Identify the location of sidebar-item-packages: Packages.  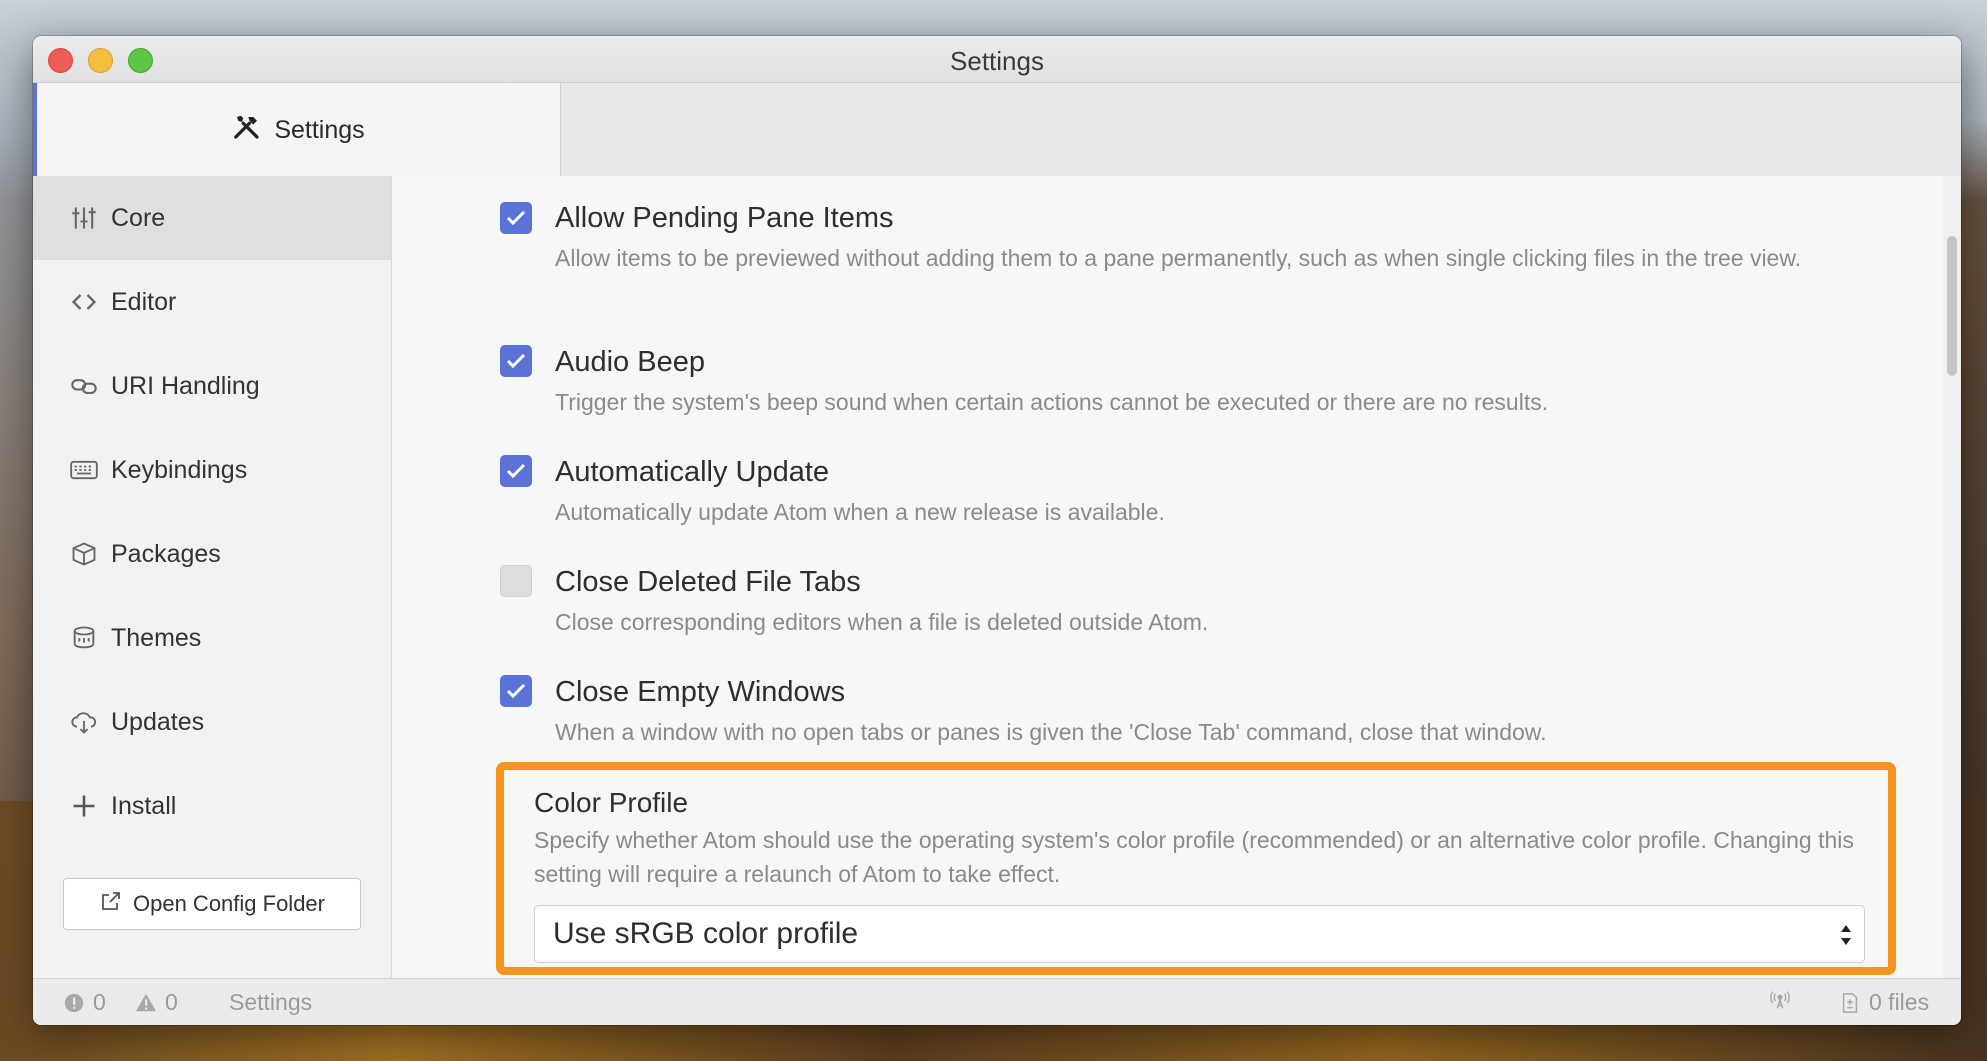
(212, 554).